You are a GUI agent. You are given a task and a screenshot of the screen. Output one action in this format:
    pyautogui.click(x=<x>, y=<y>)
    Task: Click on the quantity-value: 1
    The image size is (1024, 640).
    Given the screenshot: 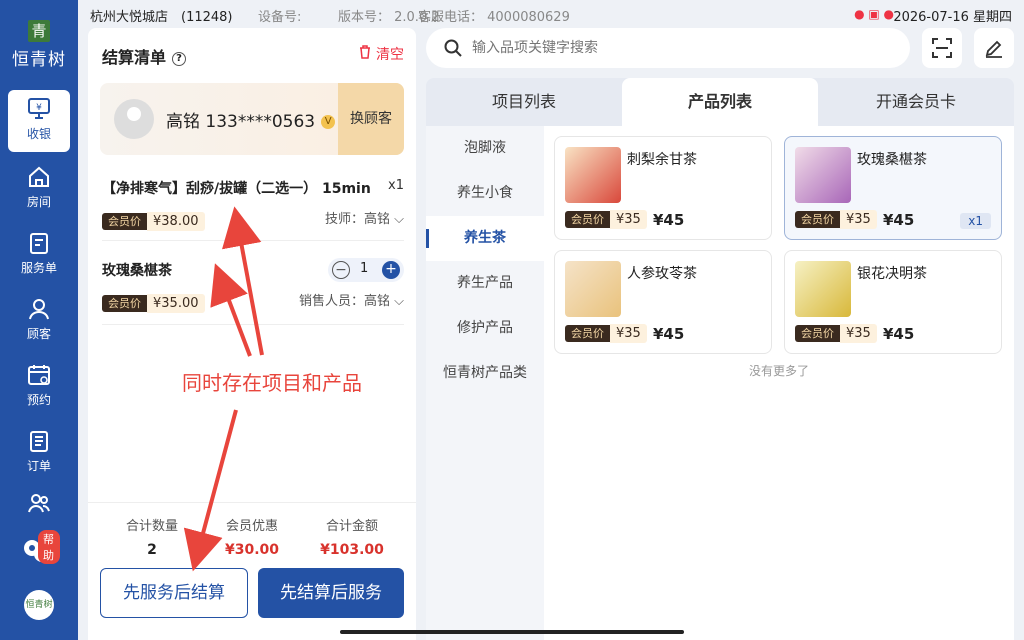 What is the action you would take?
    pyautogui.click(x=364, y=268)
    